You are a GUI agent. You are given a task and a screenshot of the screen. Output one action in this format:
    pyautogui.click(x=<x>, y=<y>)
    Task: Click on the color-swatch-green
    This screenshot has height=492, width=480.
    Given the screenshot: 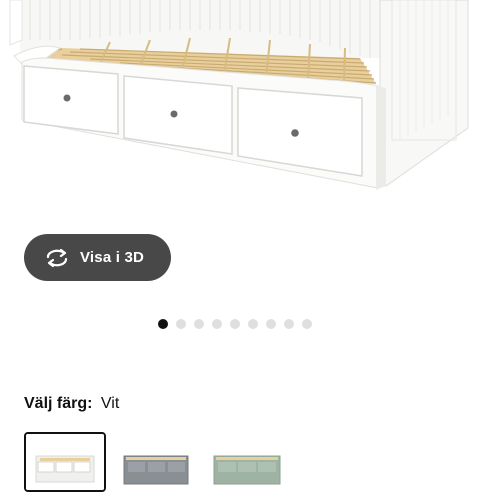 What is the action you would take?
    pyautogui.click(x=249, y=462)
    